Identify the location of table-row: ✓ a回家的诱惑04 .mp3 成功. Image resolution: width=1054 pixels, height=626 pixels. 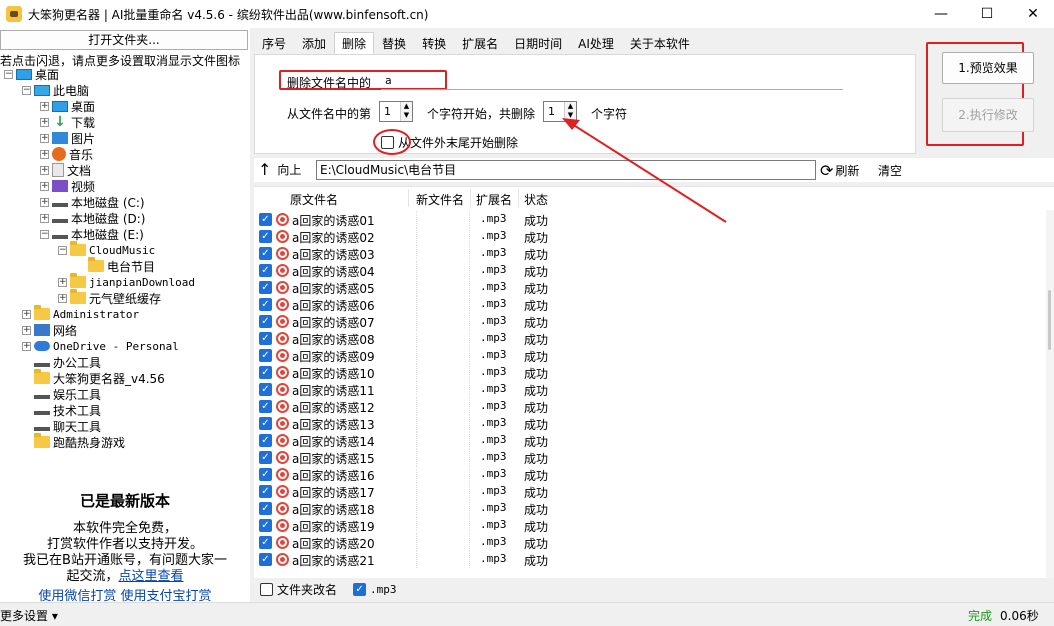
(654, 270).